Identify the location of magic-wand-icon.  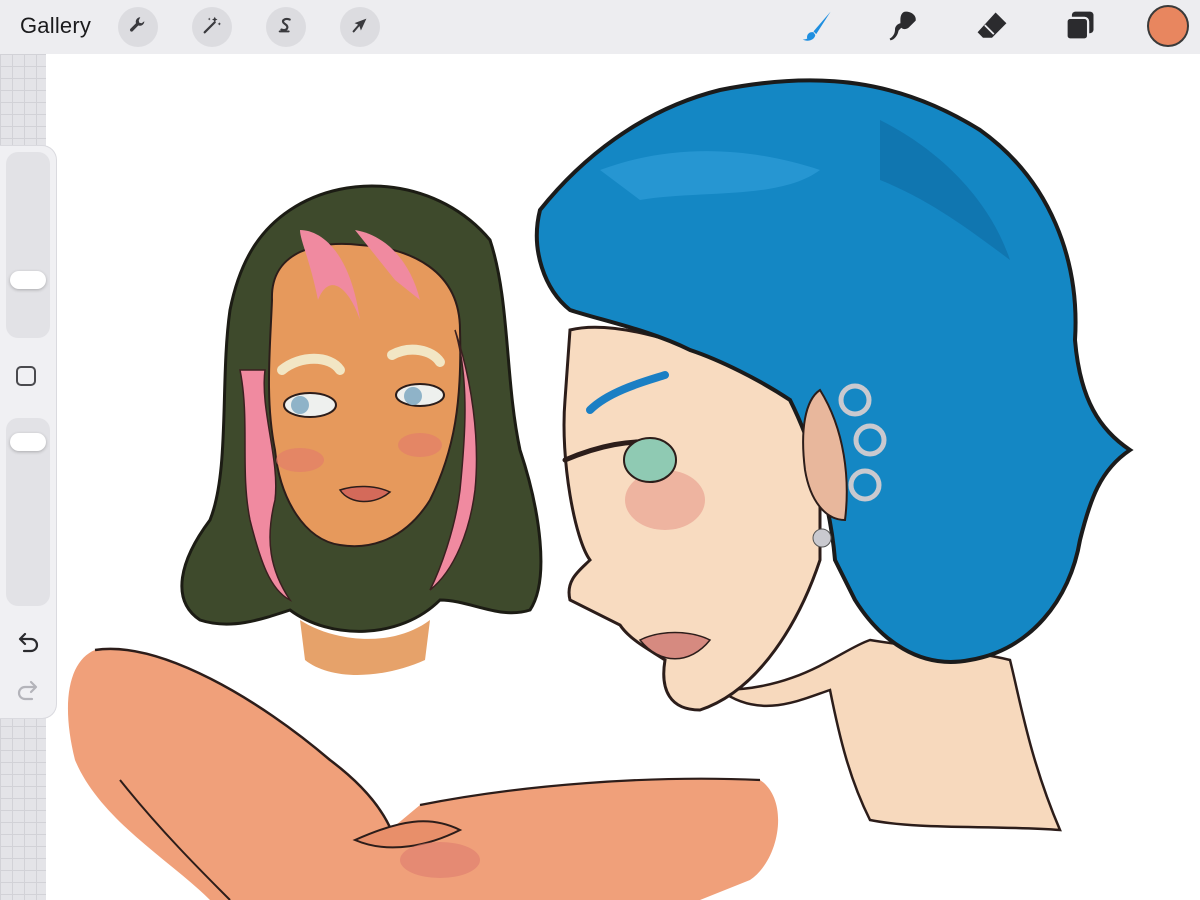
(212, 27).